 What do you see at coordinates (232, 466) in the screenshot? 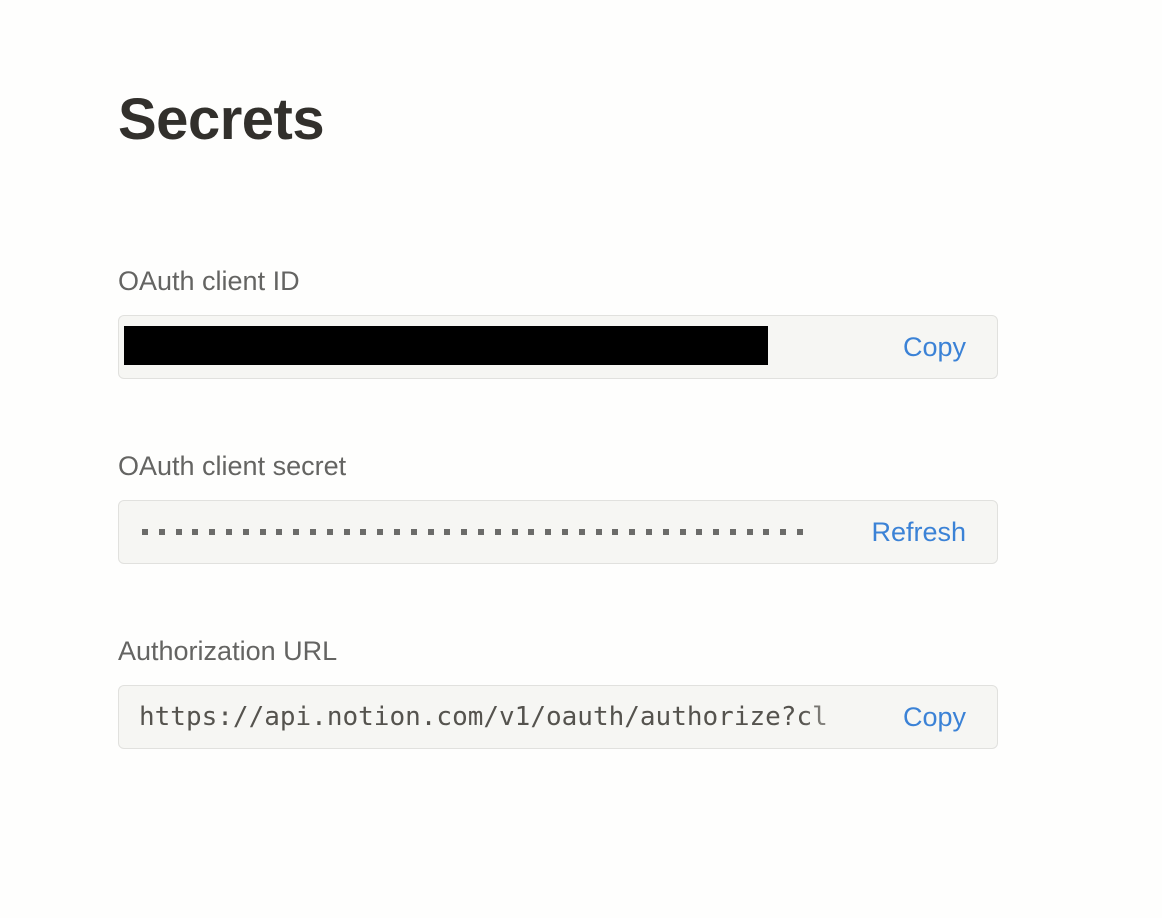
I see `client-secret-label: OAuth client secret` at bounding box center [232, 466].